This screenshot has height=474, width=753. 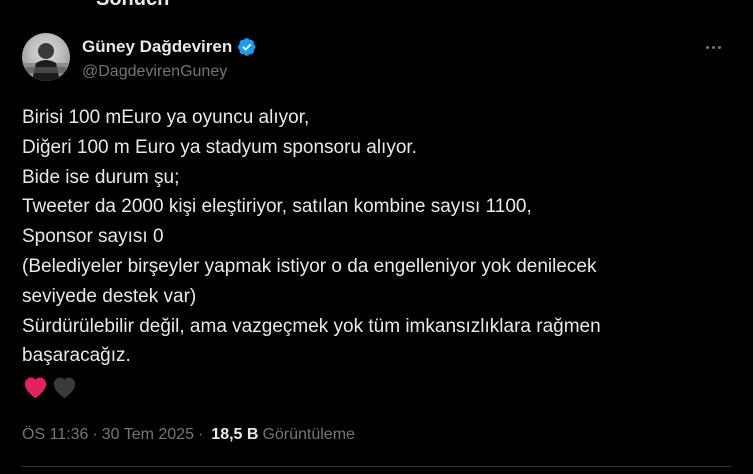 I want to click on more-options-icon, so click(x=713, y=47).